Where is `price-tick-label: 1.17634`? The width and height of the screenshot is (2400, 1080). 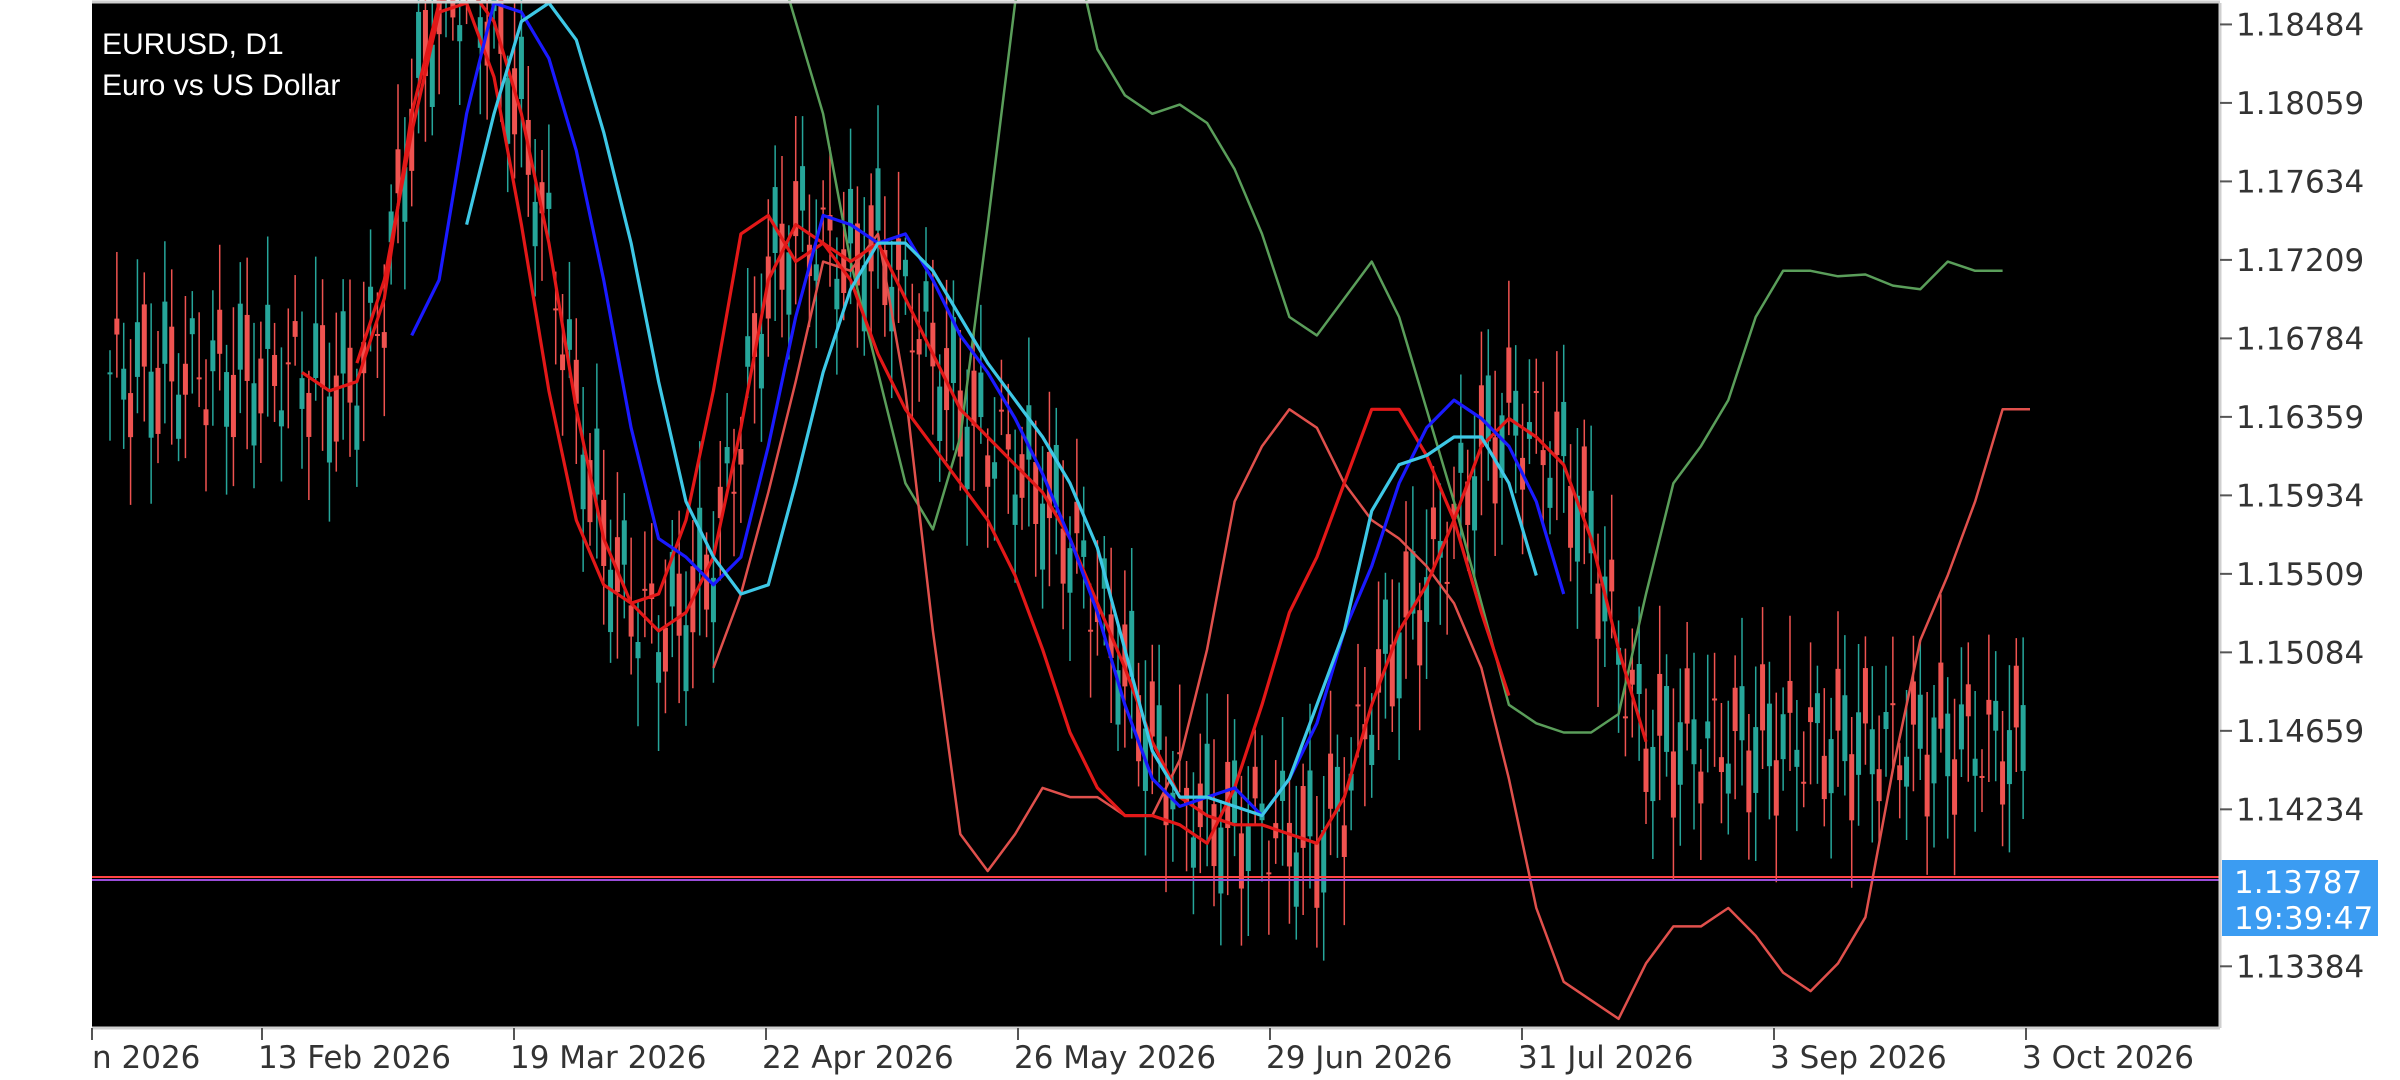 price-tick-label: 1.17634 is located at coordinates (2300, 182).